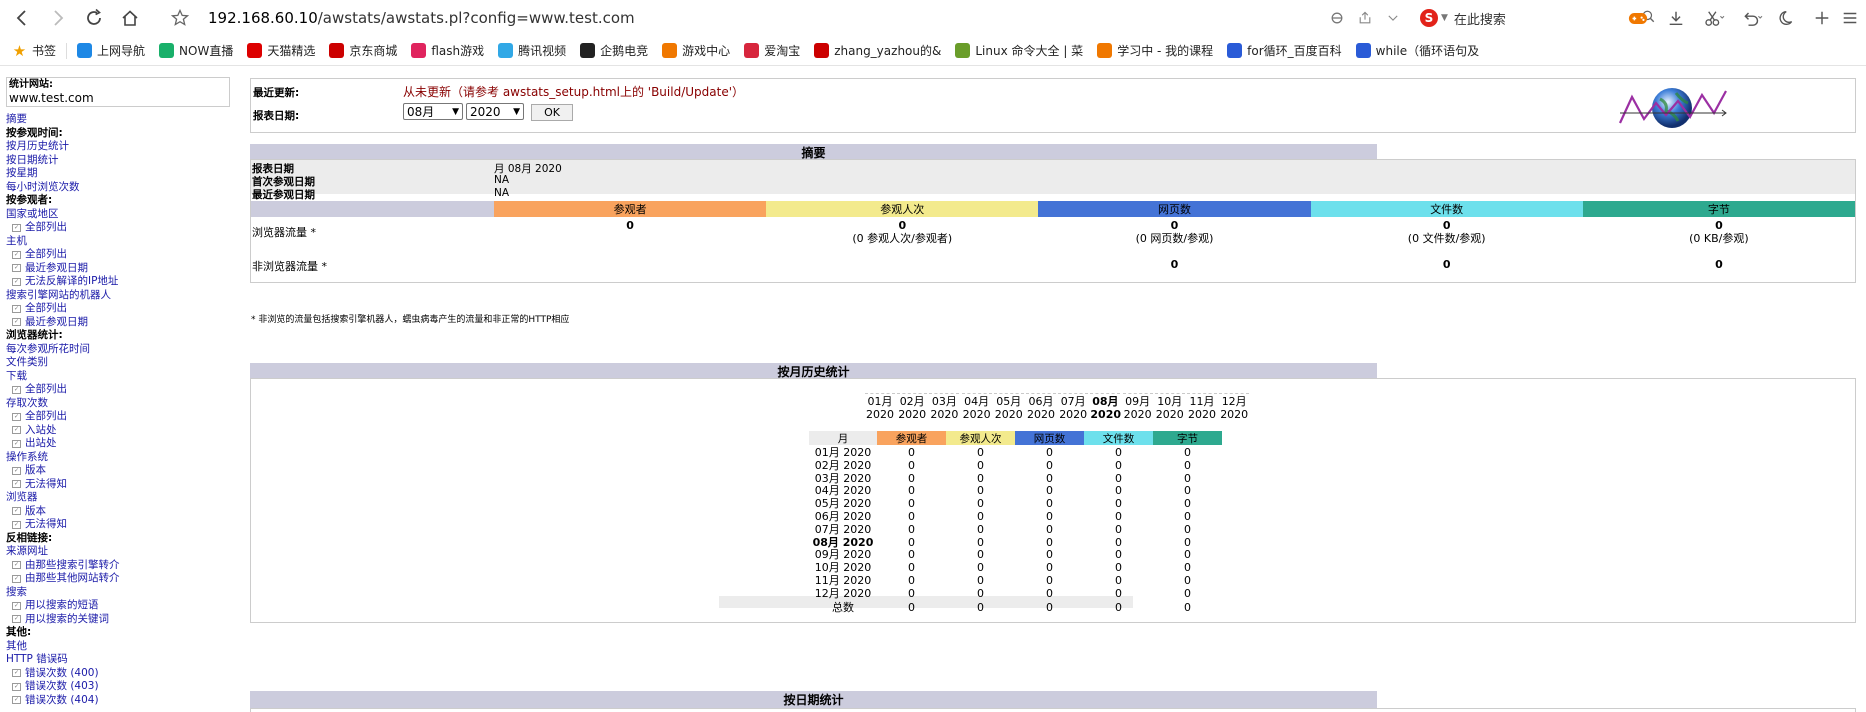  Describe the element at coordinates (1337, 18) in the screenshot. I see `ie-mode-icon` at that location.